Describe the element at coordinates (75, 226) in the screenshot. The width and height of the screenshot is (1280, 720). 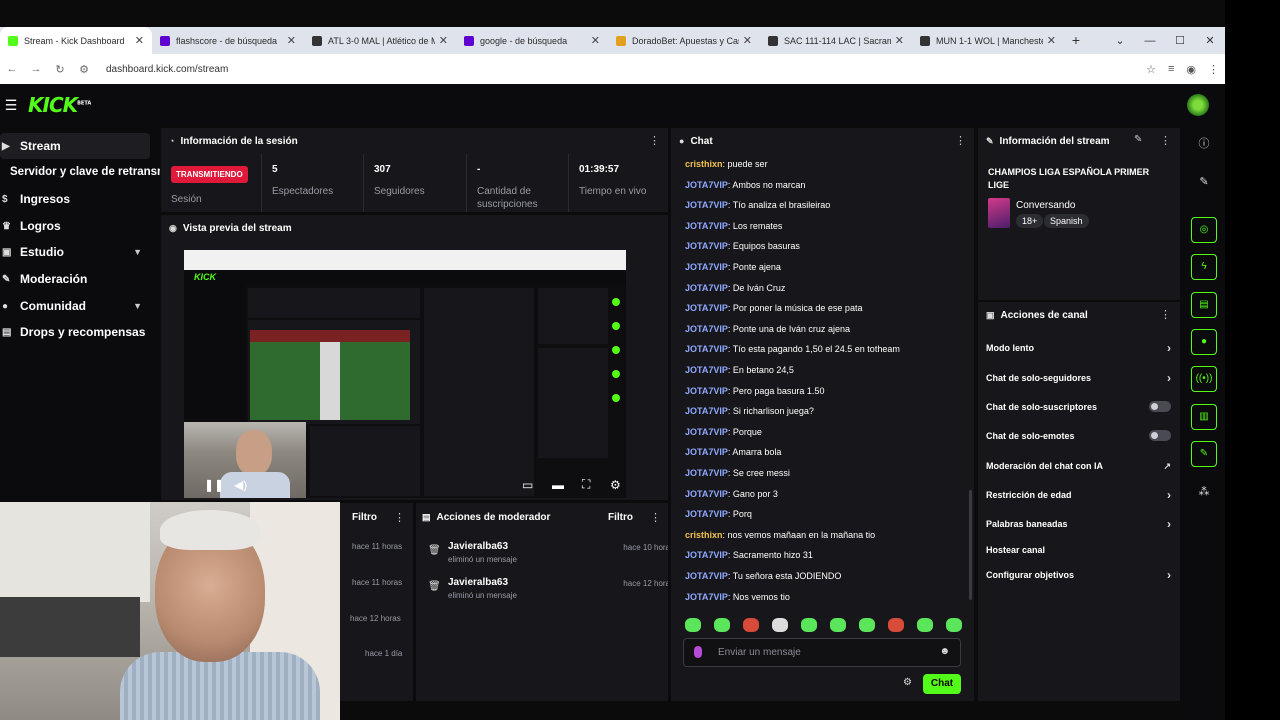
I see `sidebar-item-logros: ♛ Logros` at that location.